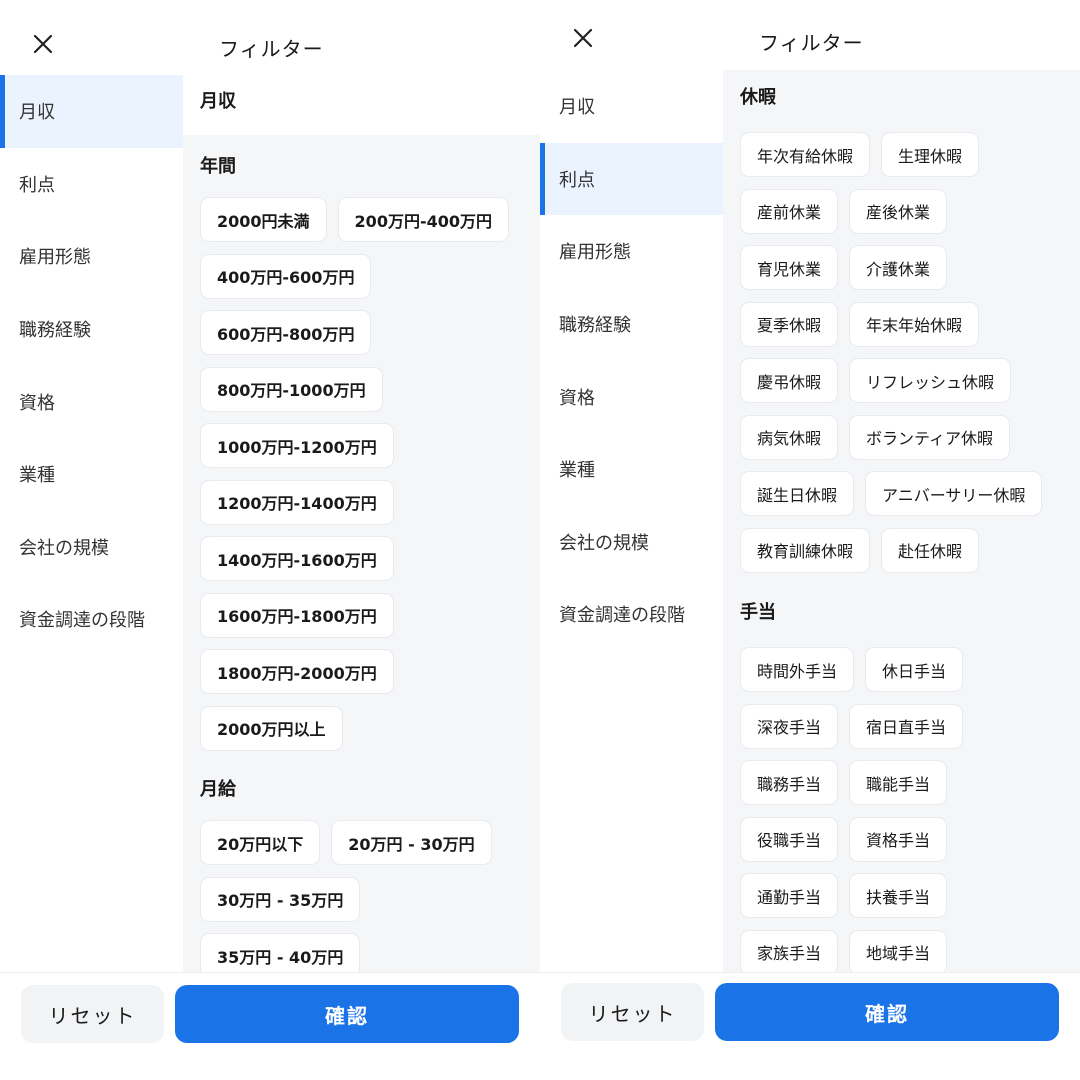  What do you see at coordinates (218, 166) in the screenshot?
I see `section-label-annual: 年間` at bounding box center [218, 166].